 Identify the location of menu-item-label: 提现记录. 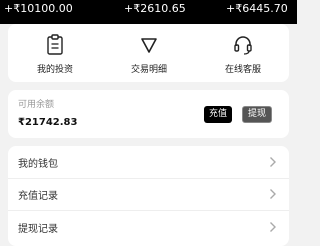
(38, 229).